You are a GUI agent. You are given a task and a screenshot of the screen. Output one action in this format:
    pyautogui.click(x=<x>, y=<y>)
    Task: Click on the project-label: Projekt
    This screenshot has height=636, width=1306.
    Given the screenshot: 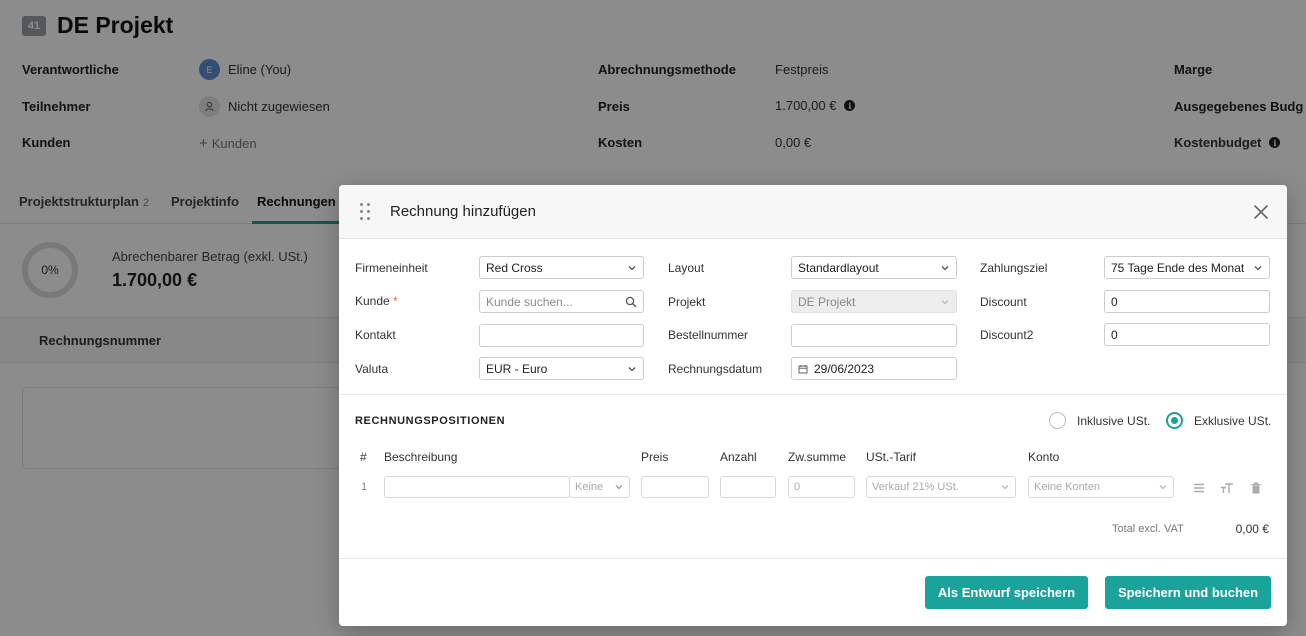 What is the action you would take?
    pyautogui.click(x=687, y=302)
    